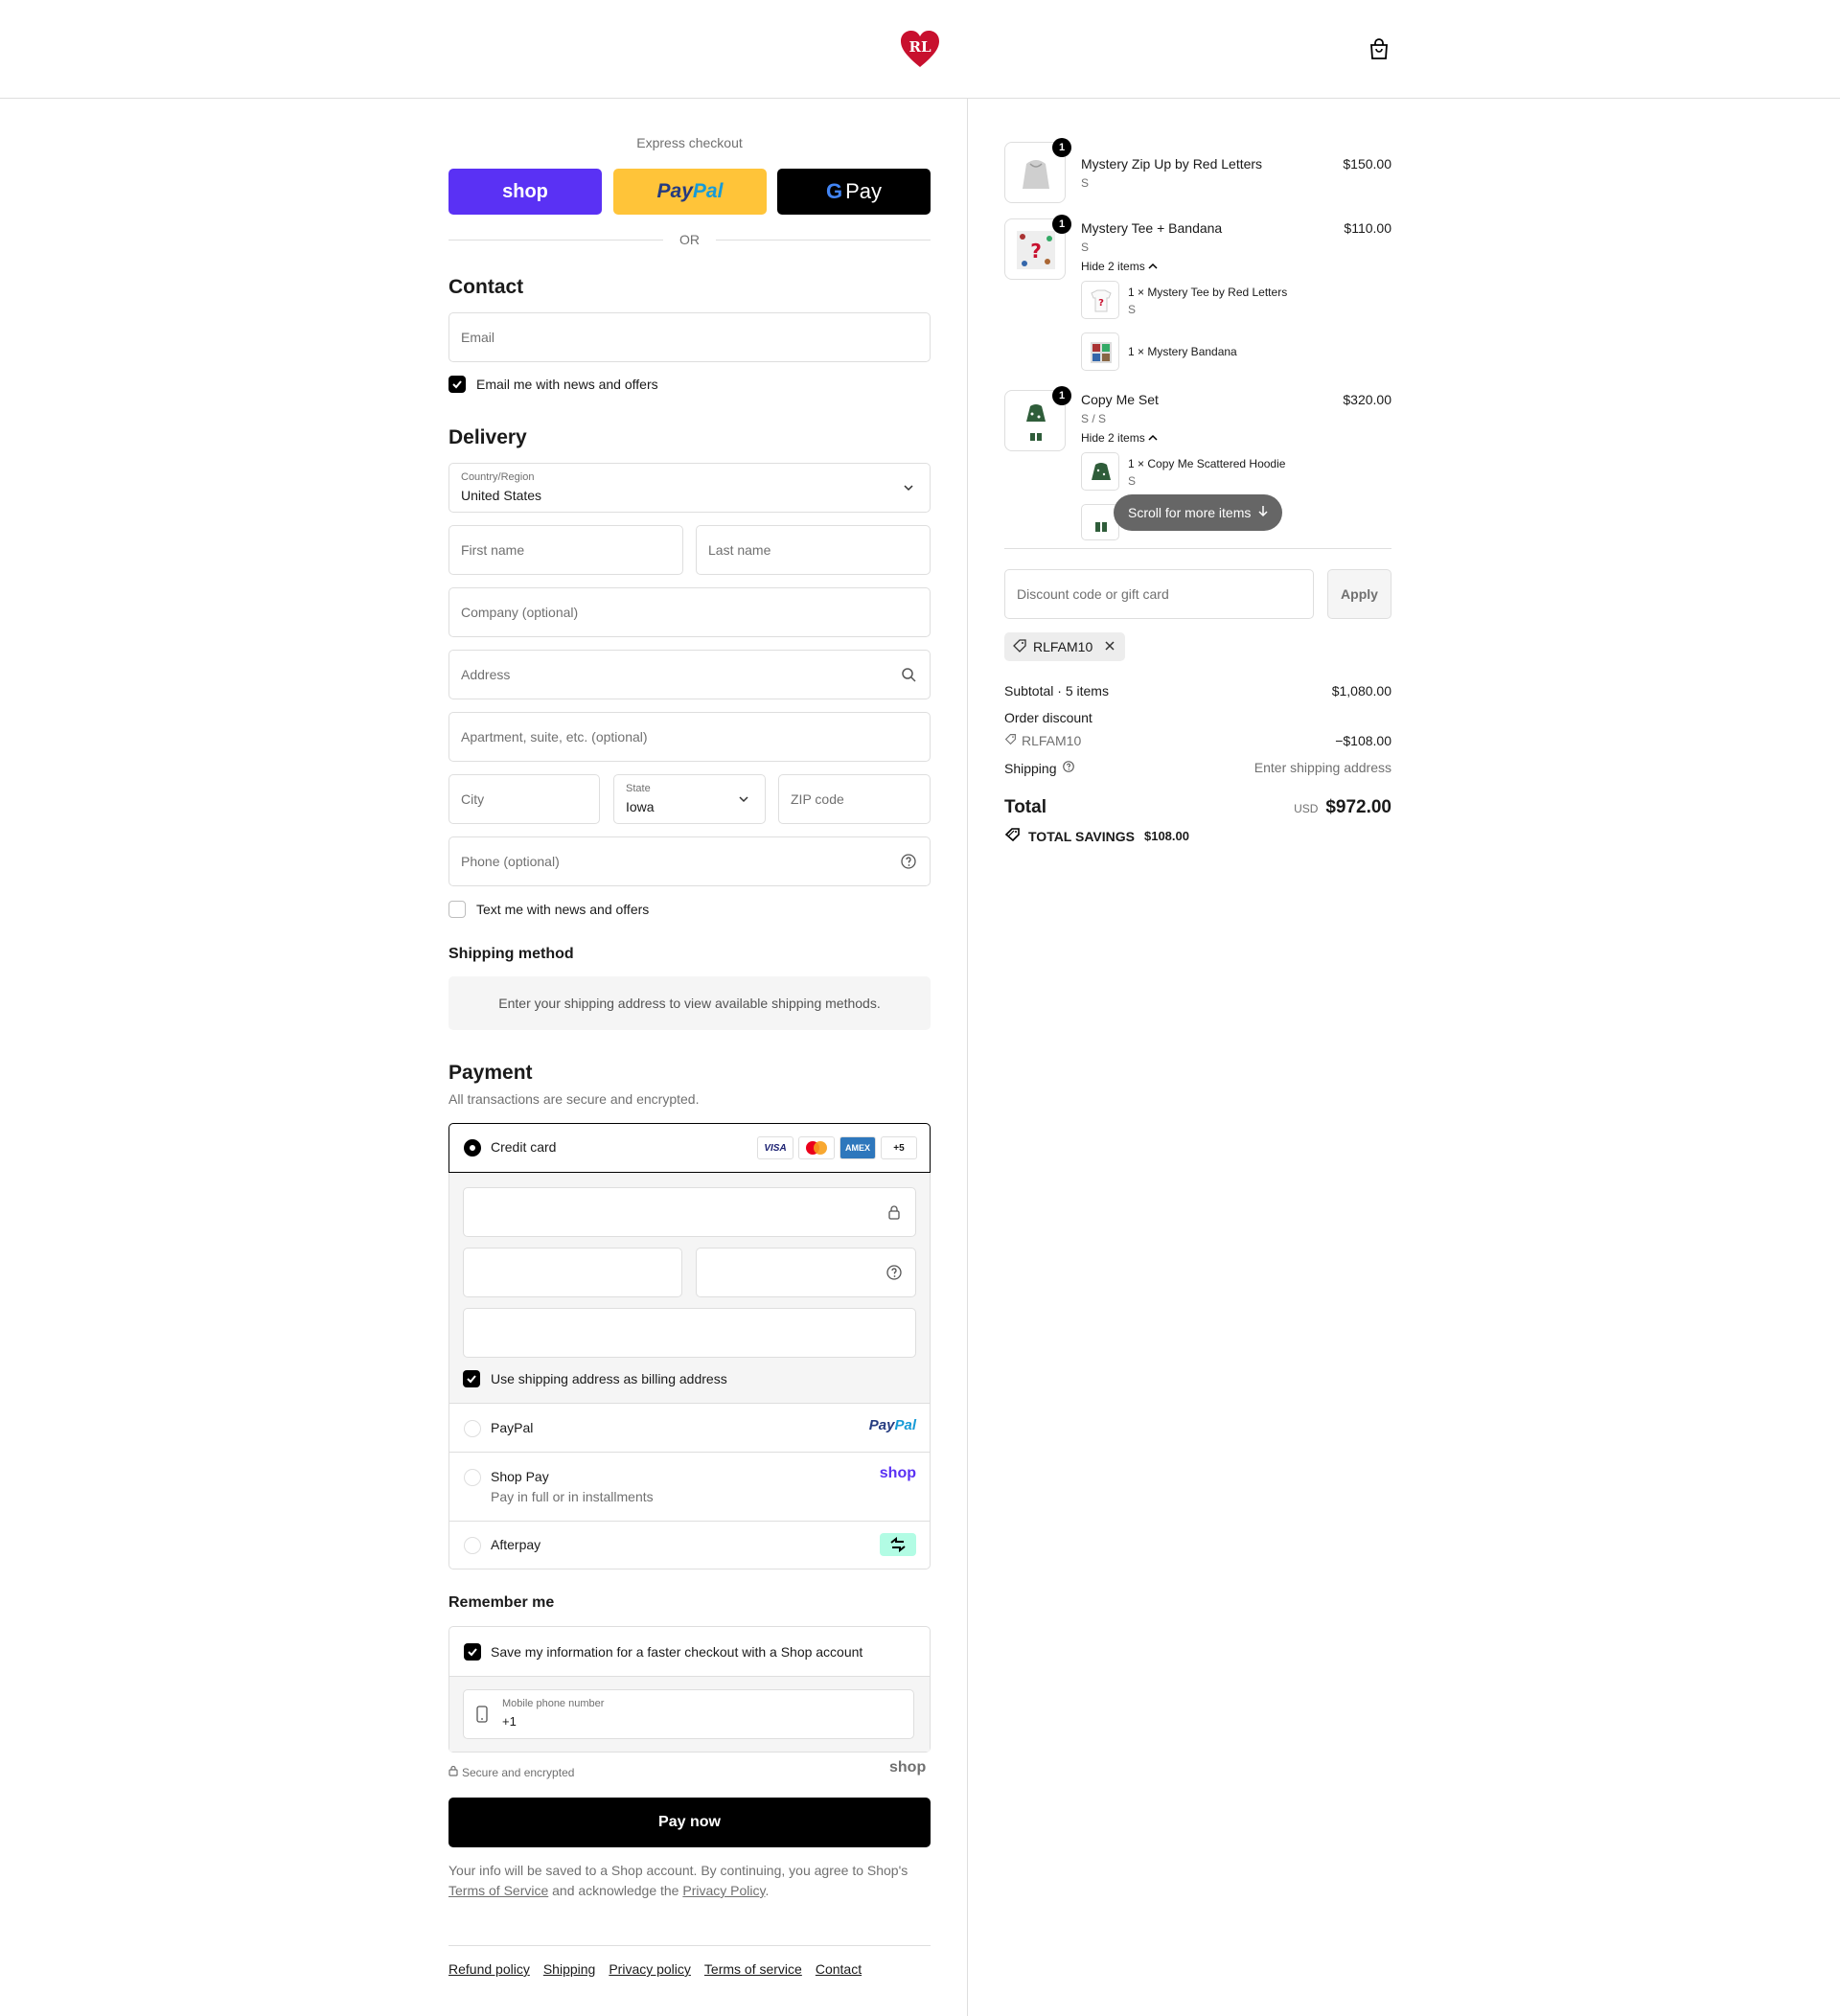 This screenshot has height=2016, width=1840. Describe the element at coordinates (524, 799) in the screenshot. I see `city-field: City` at that location.